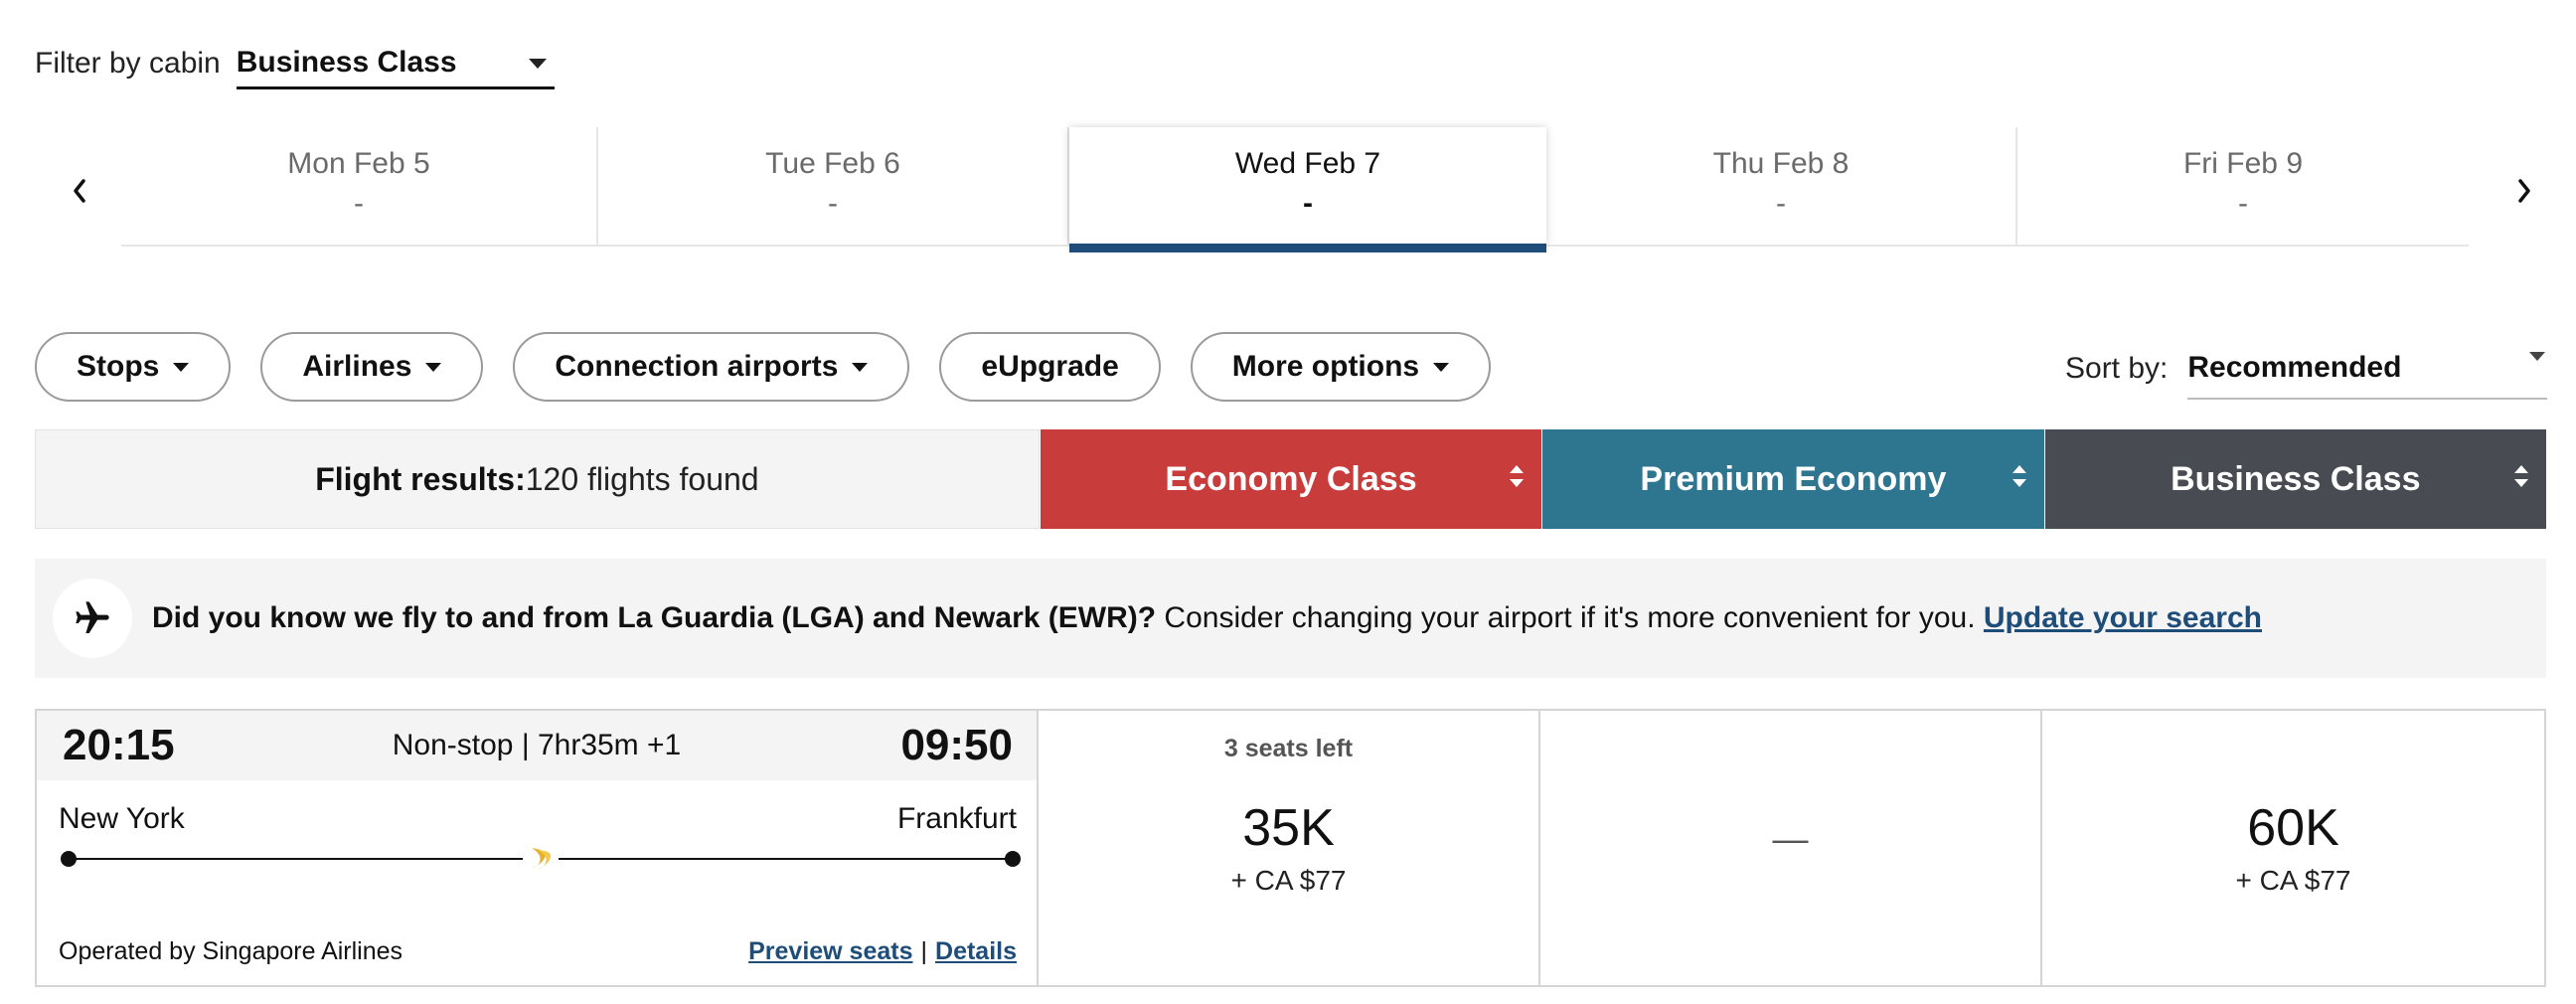 The height and width of the screenshot is (1004, 2576). I want to click on chevron-right-icon, so click(2524, 191).